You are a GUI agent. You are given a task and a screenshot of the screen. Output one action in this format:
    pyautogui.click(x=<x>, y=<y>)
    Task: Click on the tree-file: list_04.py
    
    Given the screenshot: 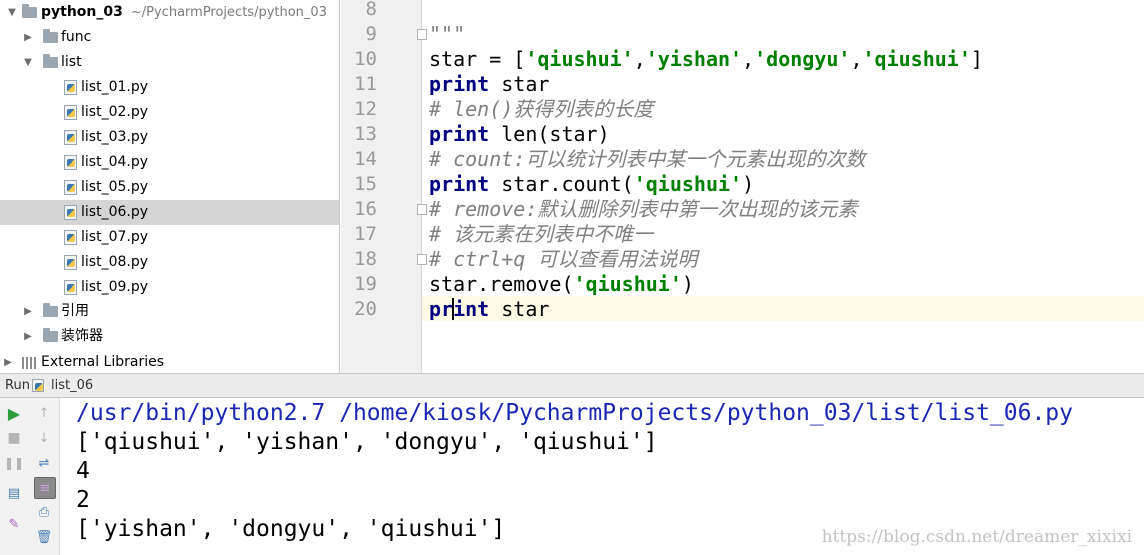 What is the action you would take?
    pyautogui.click(x=169, y=162)
    